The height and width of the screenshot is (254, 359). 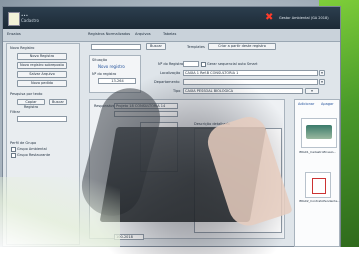 What do you see at coordinates (143, 34) in the screenshot?
I see `tab-arquivos: Arquivos` at bounding box center [143, 34].